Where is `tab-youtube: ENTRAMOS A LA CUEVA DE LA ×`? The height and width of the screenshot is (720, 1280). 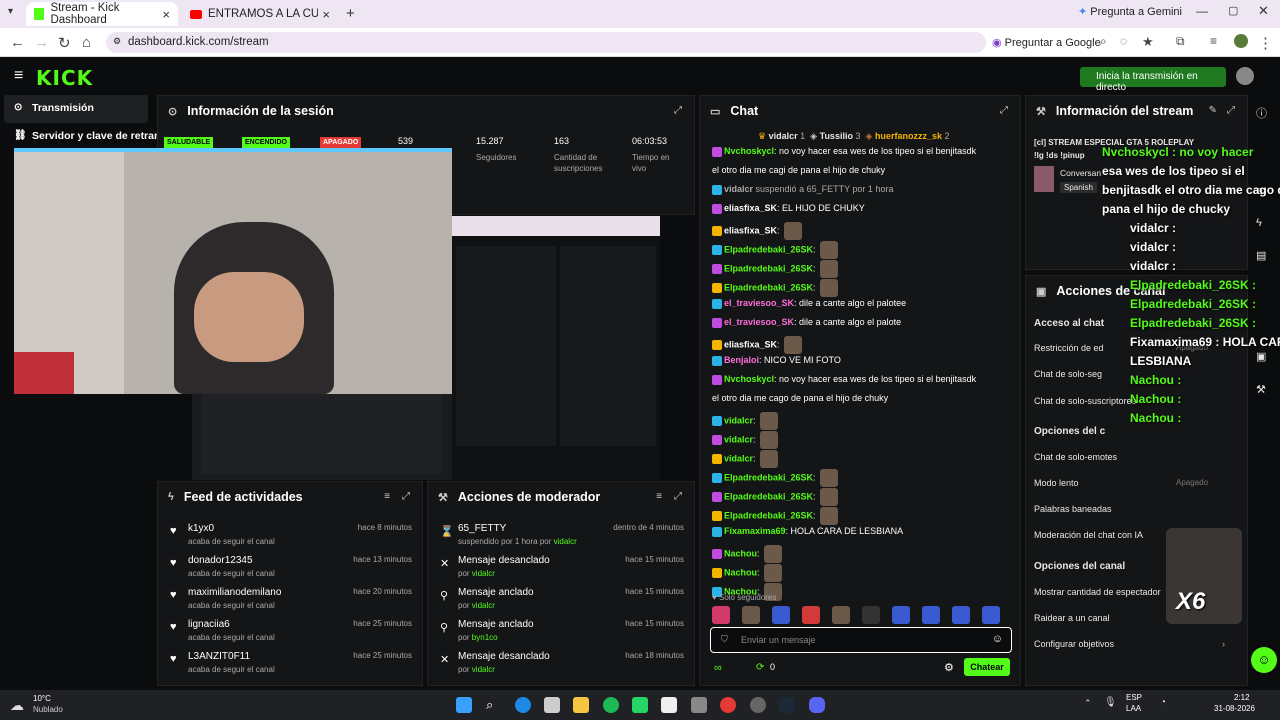 tab-youtube: ENTRAMOS A LA CUEVA DE LA × is located at coordinates (260, 14).